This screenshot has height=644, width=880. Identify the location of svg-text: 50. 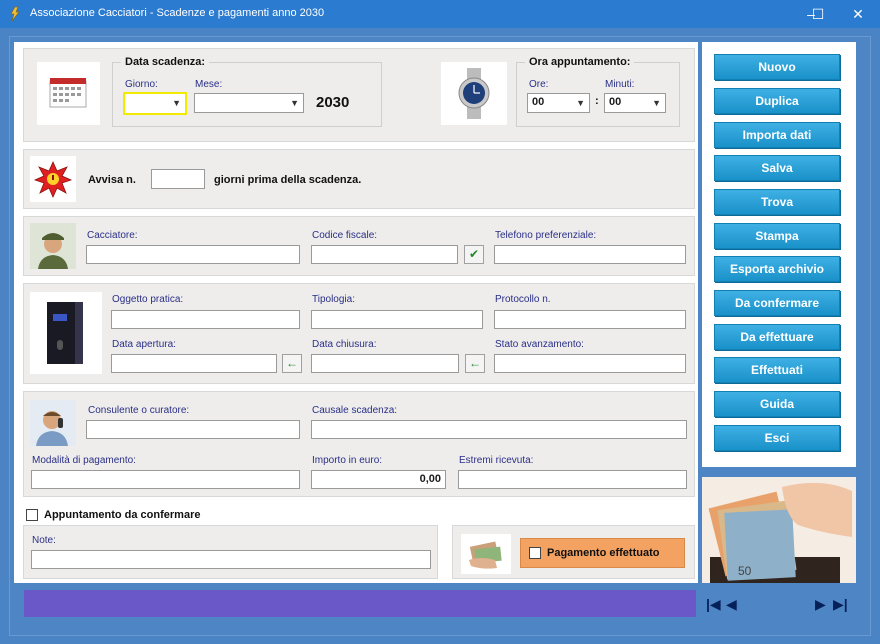
(745, 571).